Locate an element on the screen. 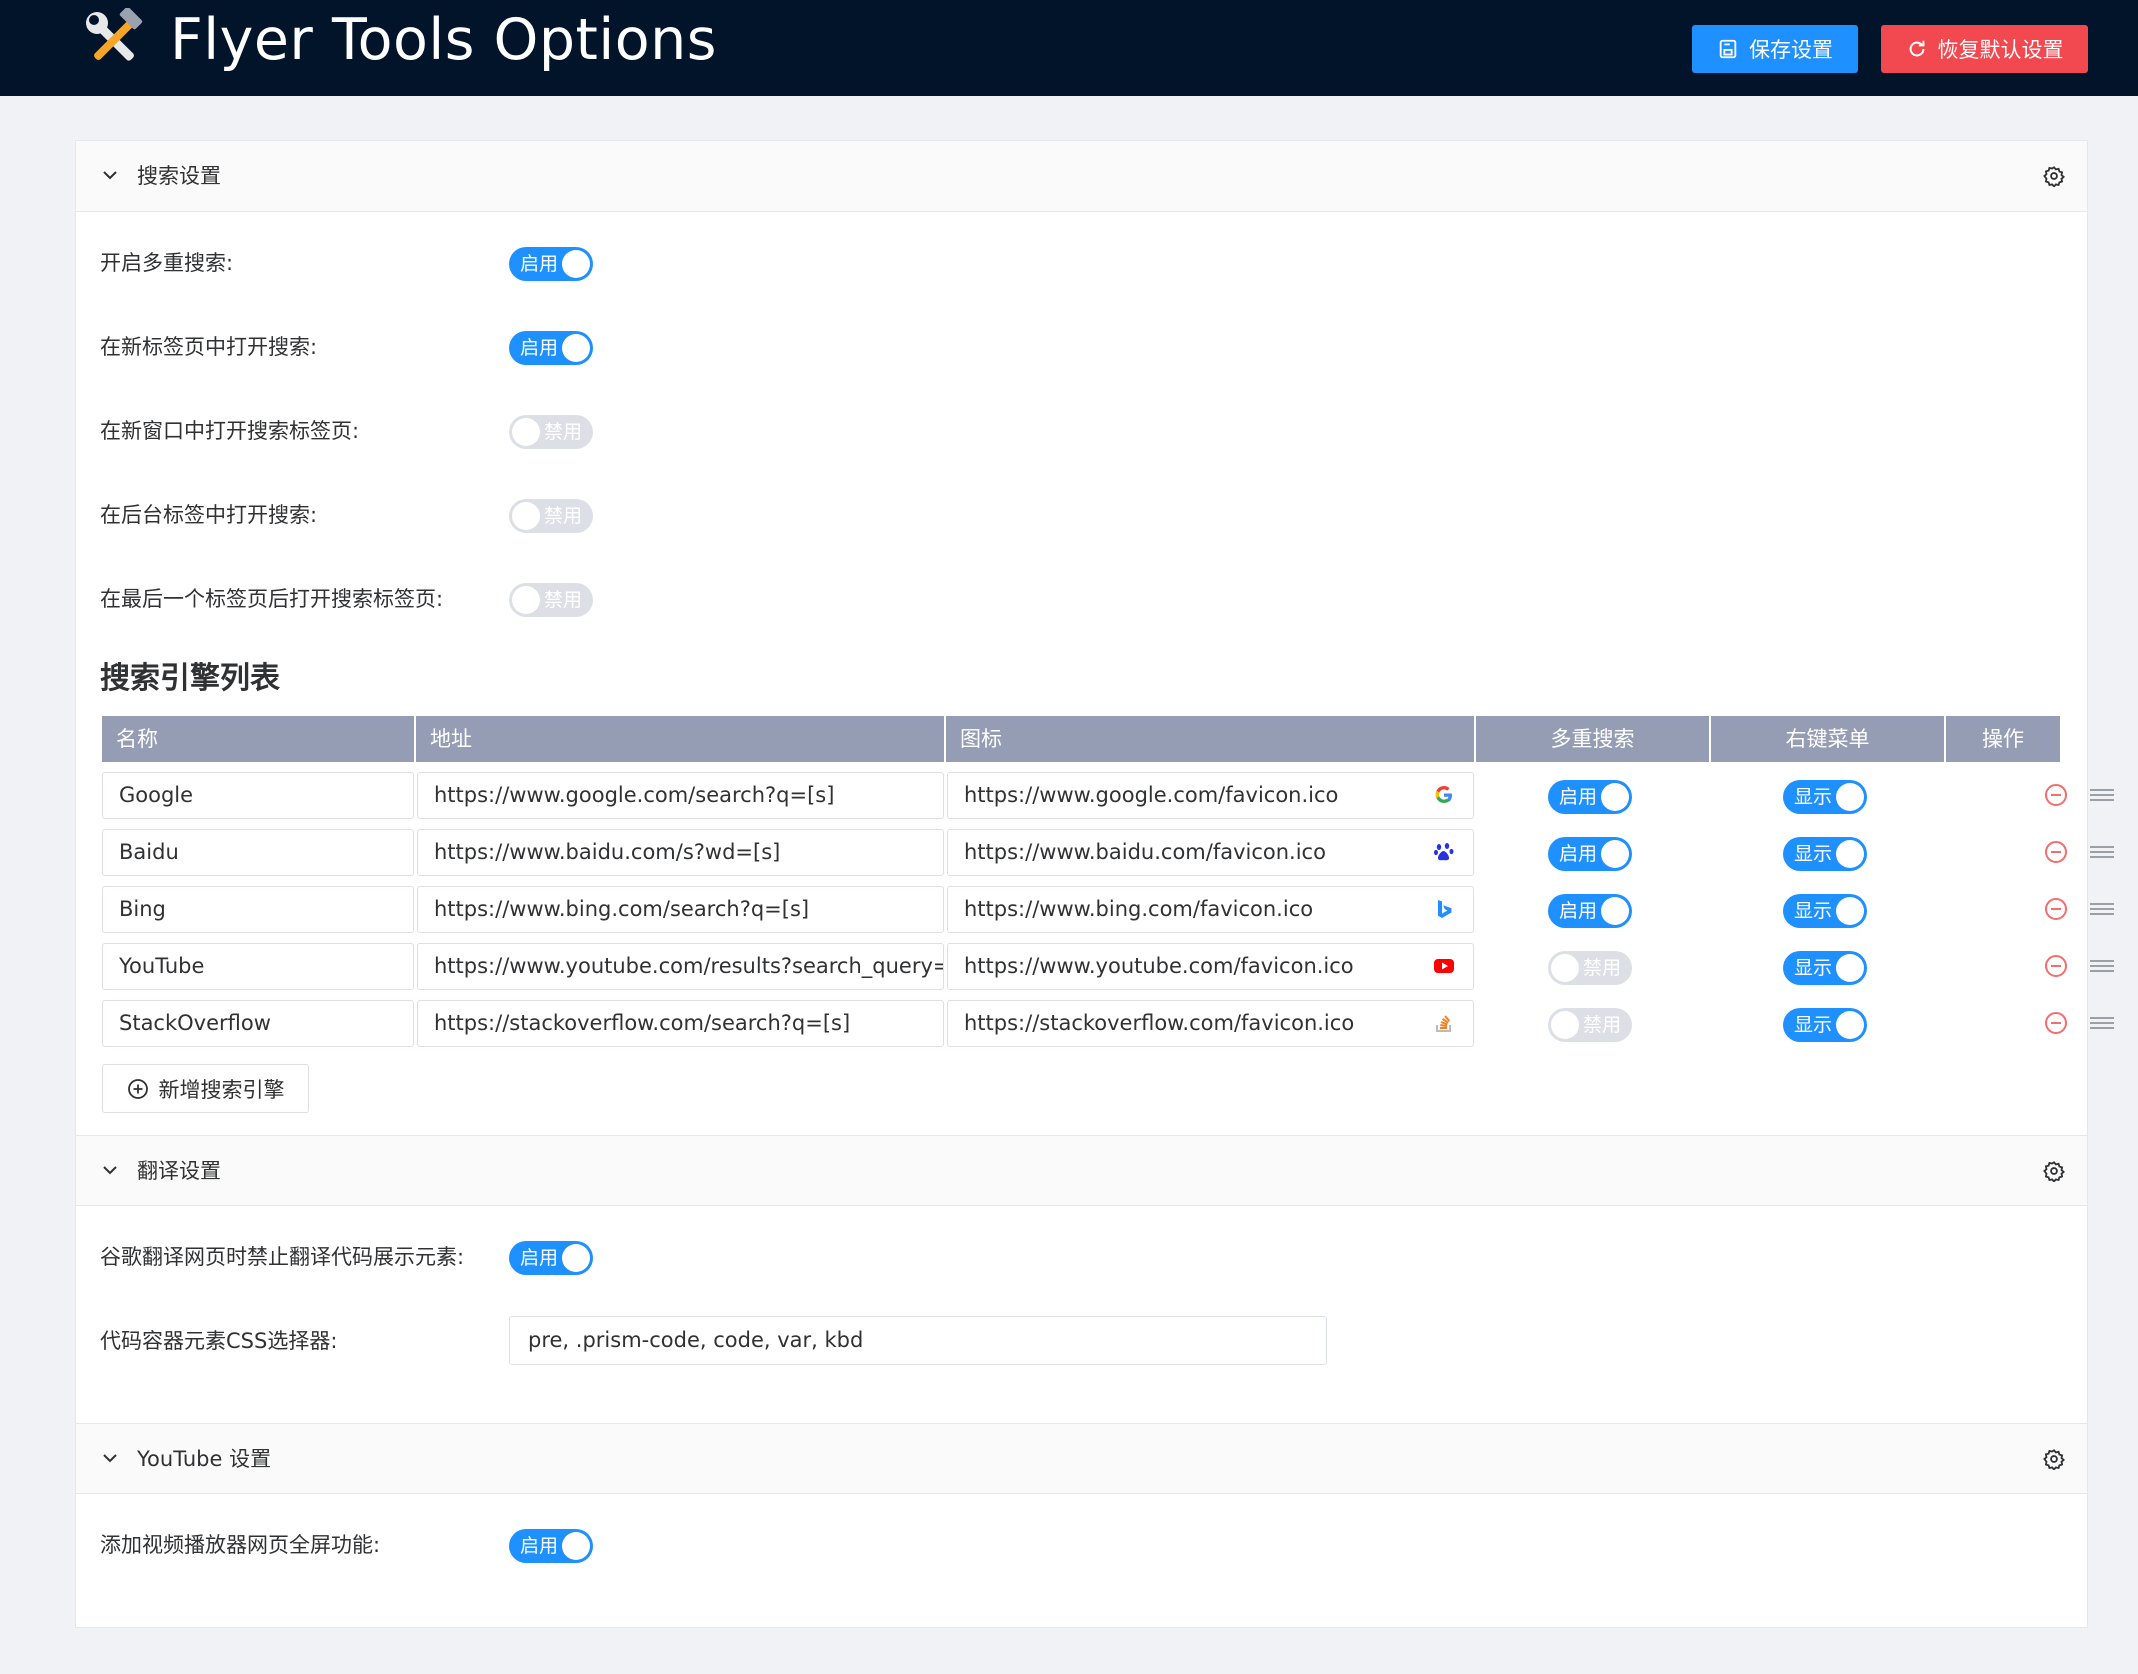 This screenshot has height=1674, width=2138. engine-url-input: https://www.bing.com/search?q=[s] is located at coordinates (680, 909).